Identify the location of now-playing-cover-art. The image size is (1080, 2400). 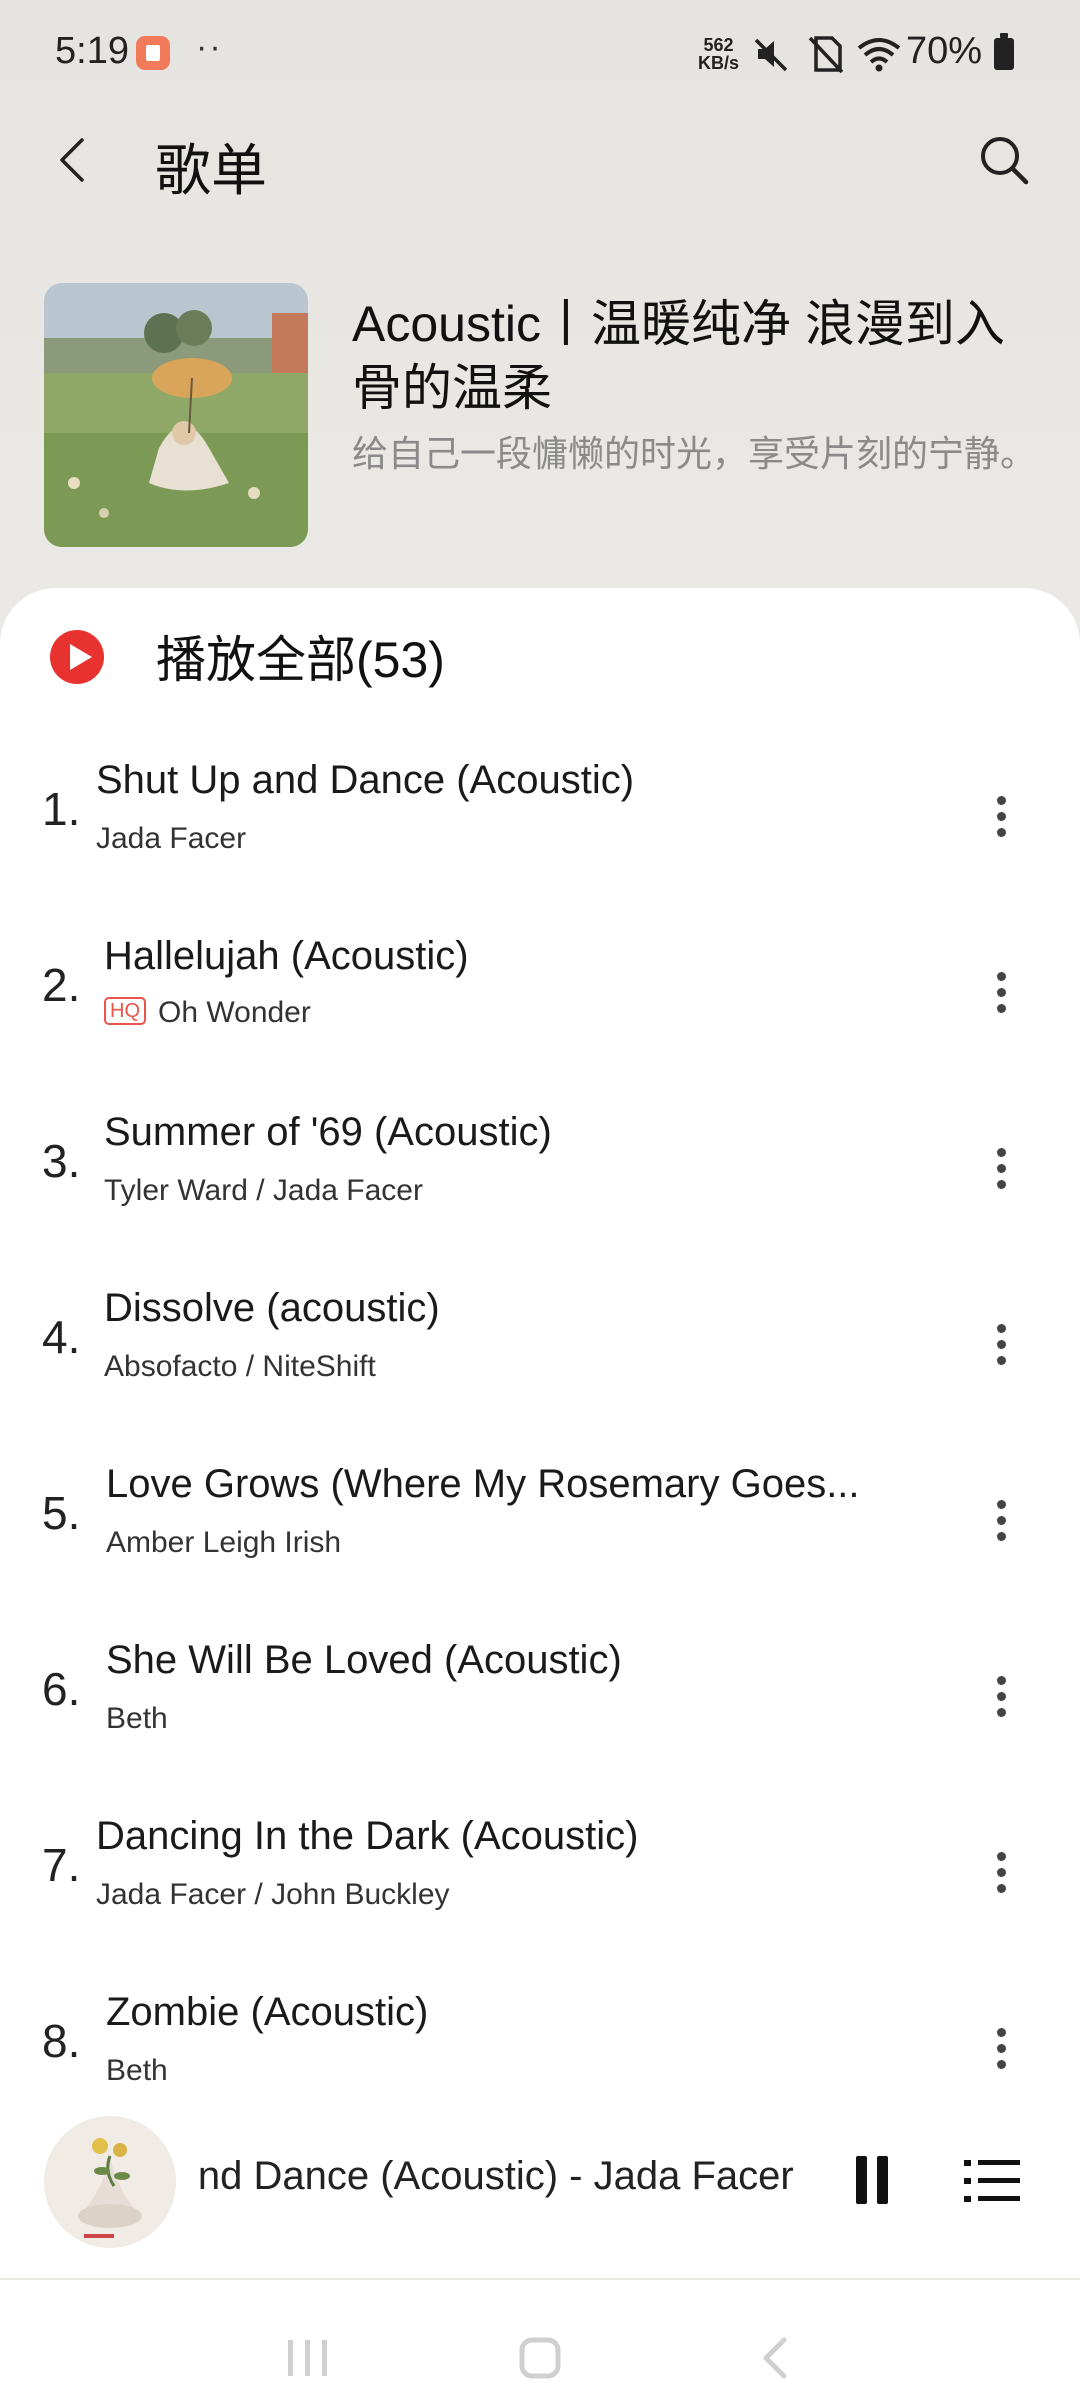
(110, 2182).